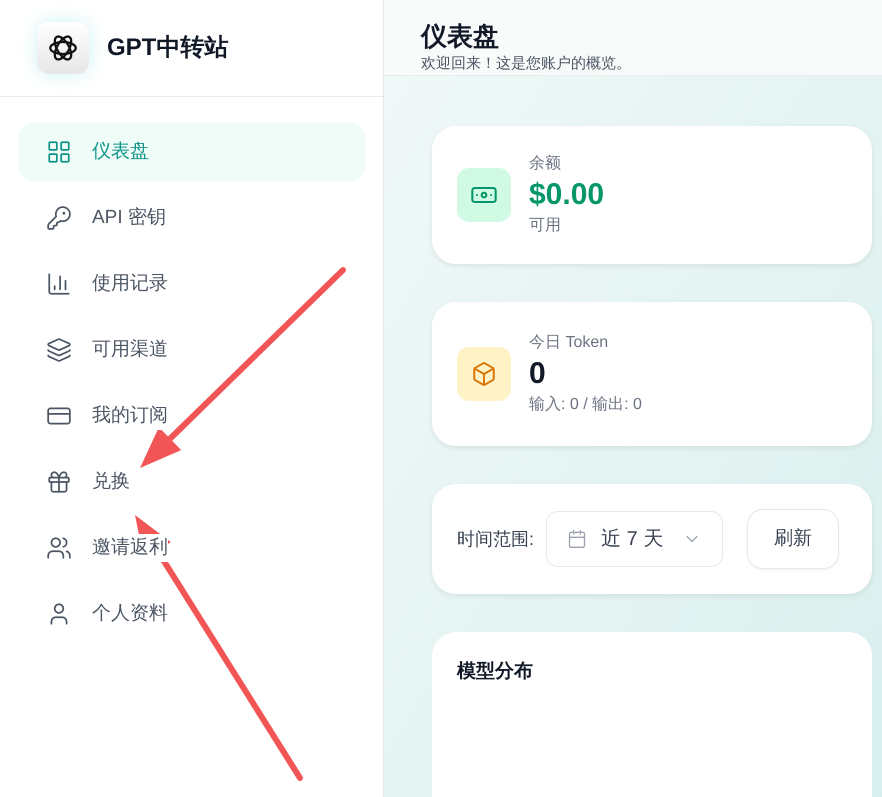  I want to click on grid-icon, so click(59, 152).